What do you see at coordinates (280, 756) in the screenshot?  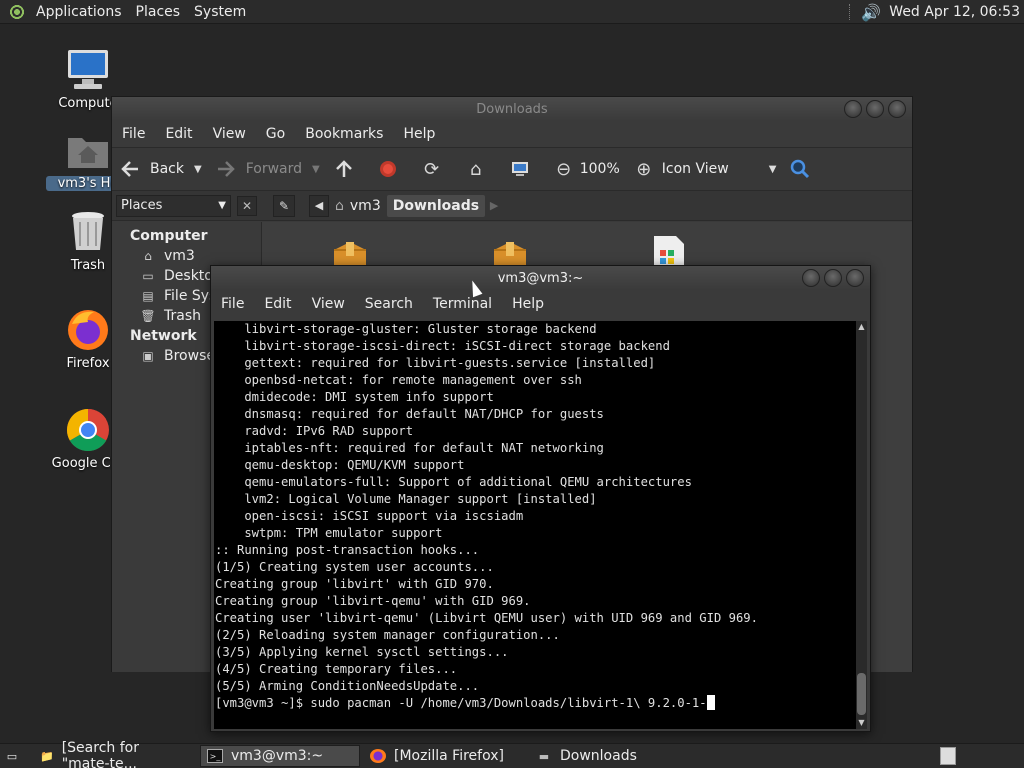 I see `task-terminal: >_ vm3@vm3:~` at bounding box center [280, 756].